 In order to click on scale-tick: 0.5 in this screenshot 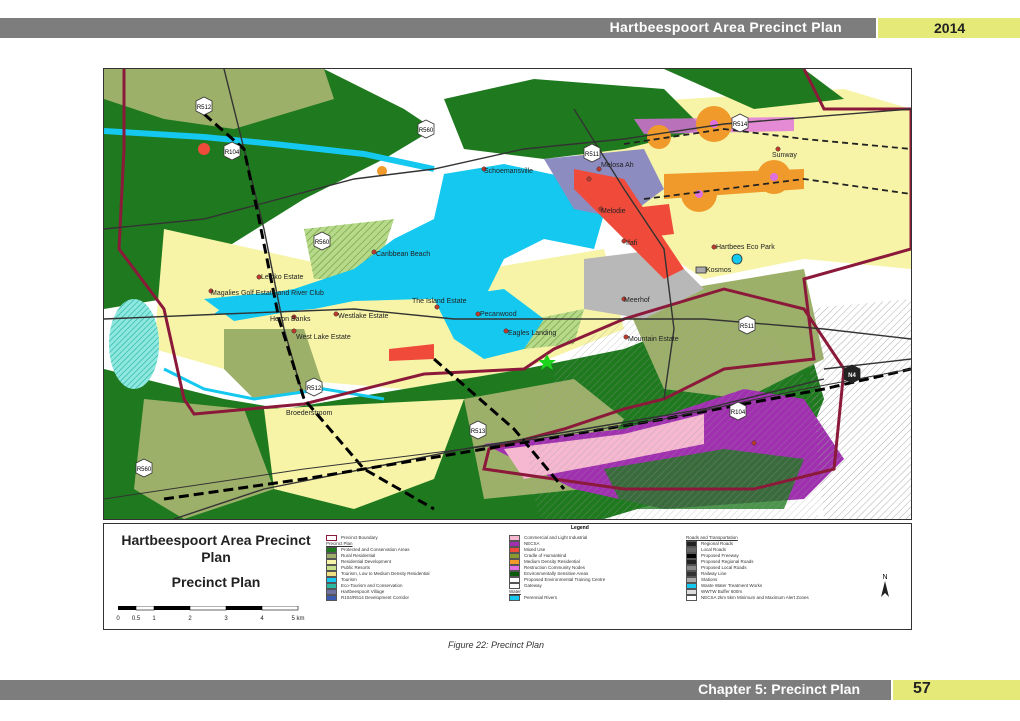, I will do `click(136, 619)`.